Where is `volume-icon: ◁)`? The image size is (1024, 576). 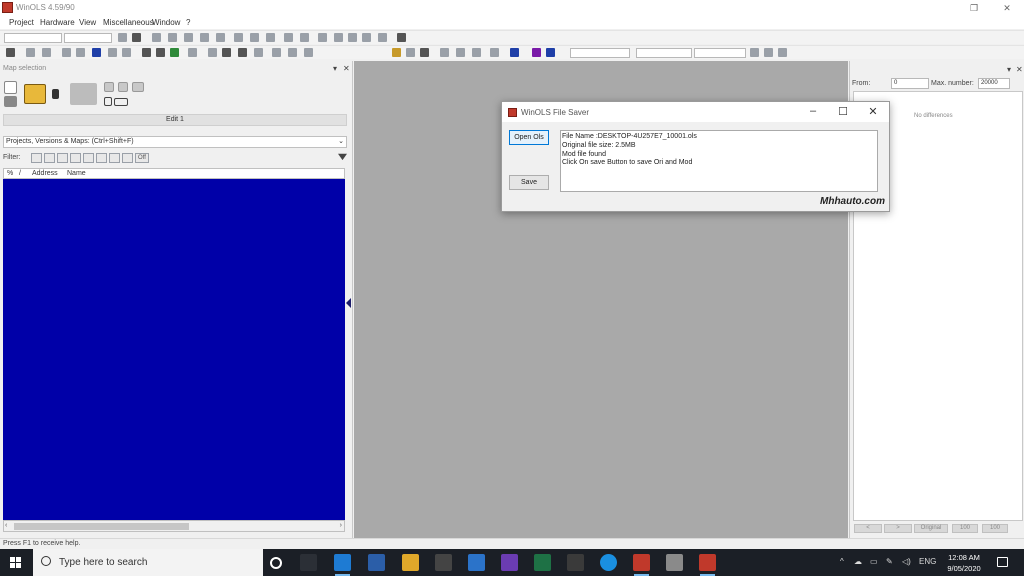 volume-icon: ◁) is located at coordinates (906, 561).